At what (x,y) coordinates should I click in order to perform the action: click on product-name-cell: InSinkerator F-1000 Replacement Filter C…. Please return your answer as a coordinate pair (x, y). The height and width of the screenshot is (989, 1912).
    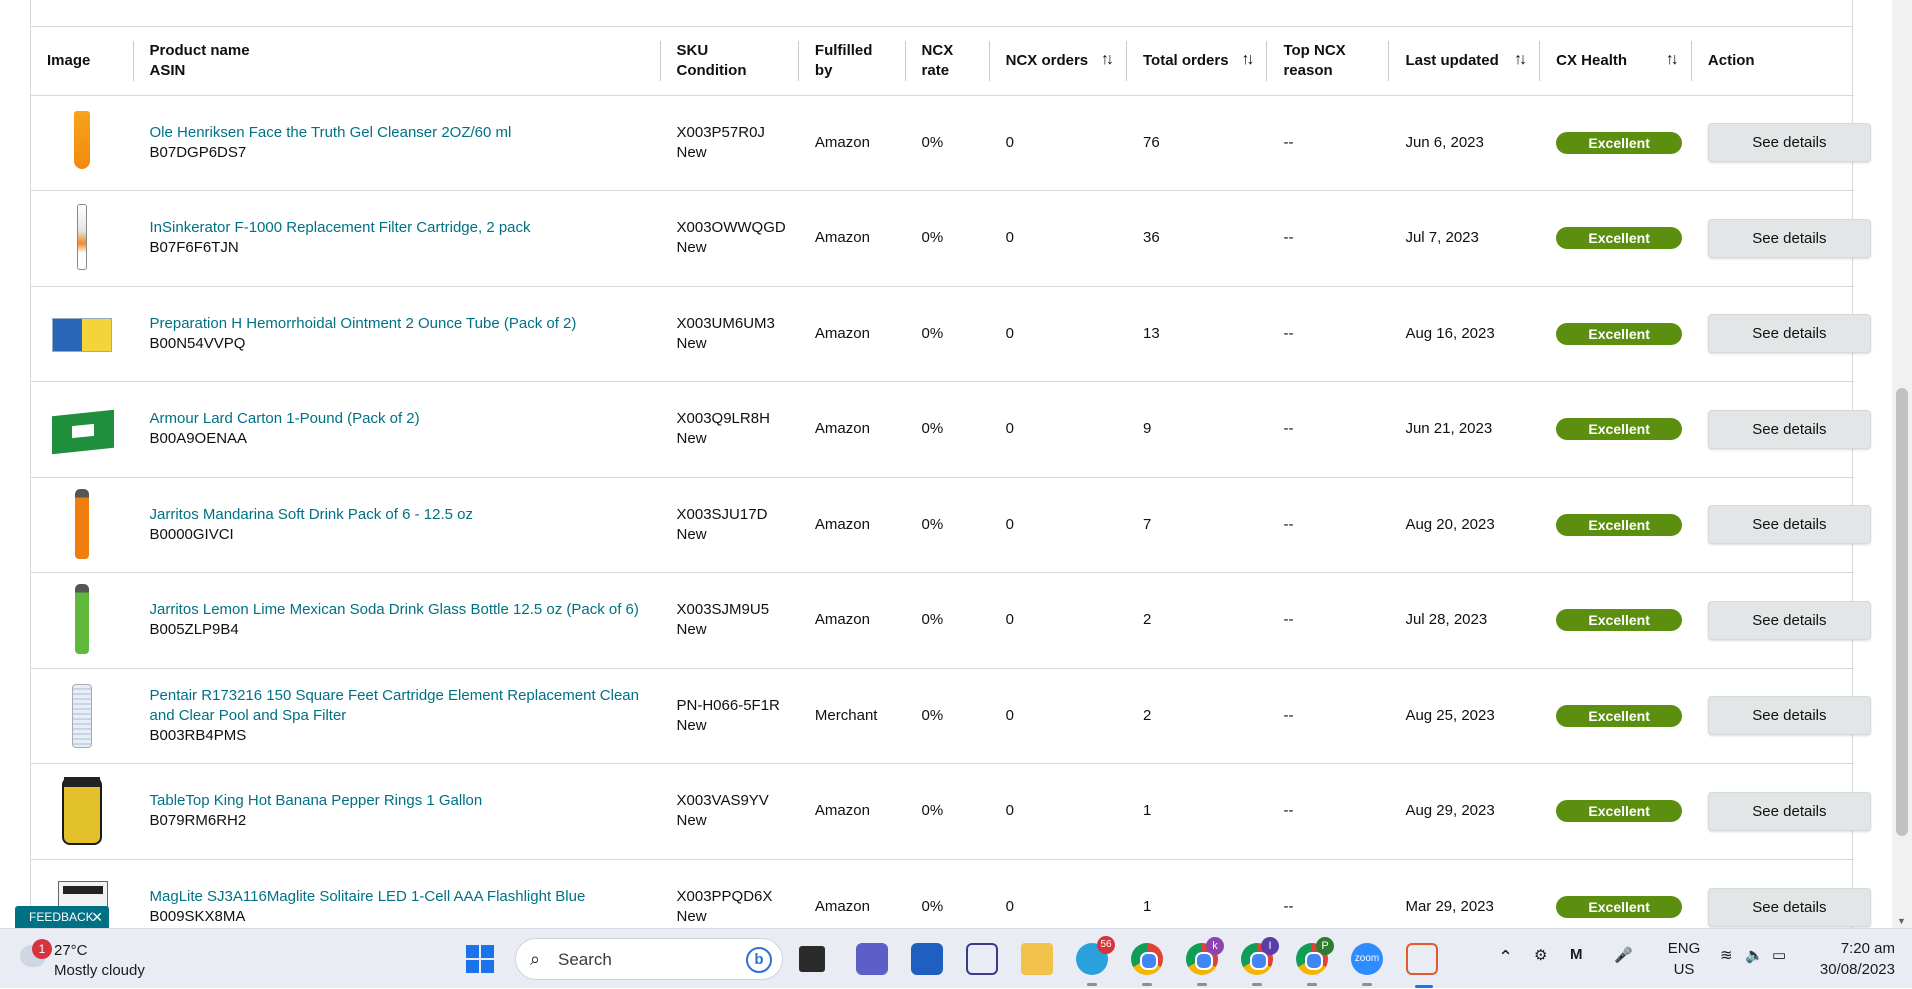
    Looking at the image, I should click on (397, 239).